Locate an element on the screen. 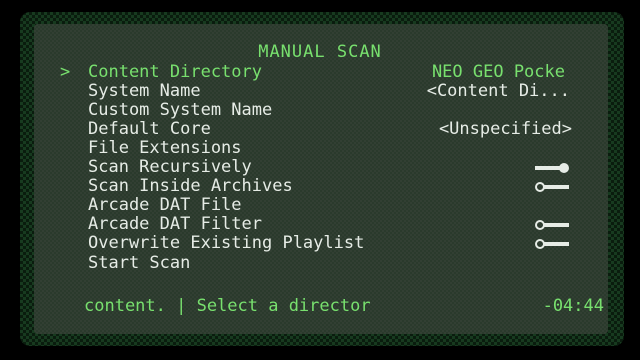  status-footer: content. | Select a director -04:44 is located at coordinates (344, 306).